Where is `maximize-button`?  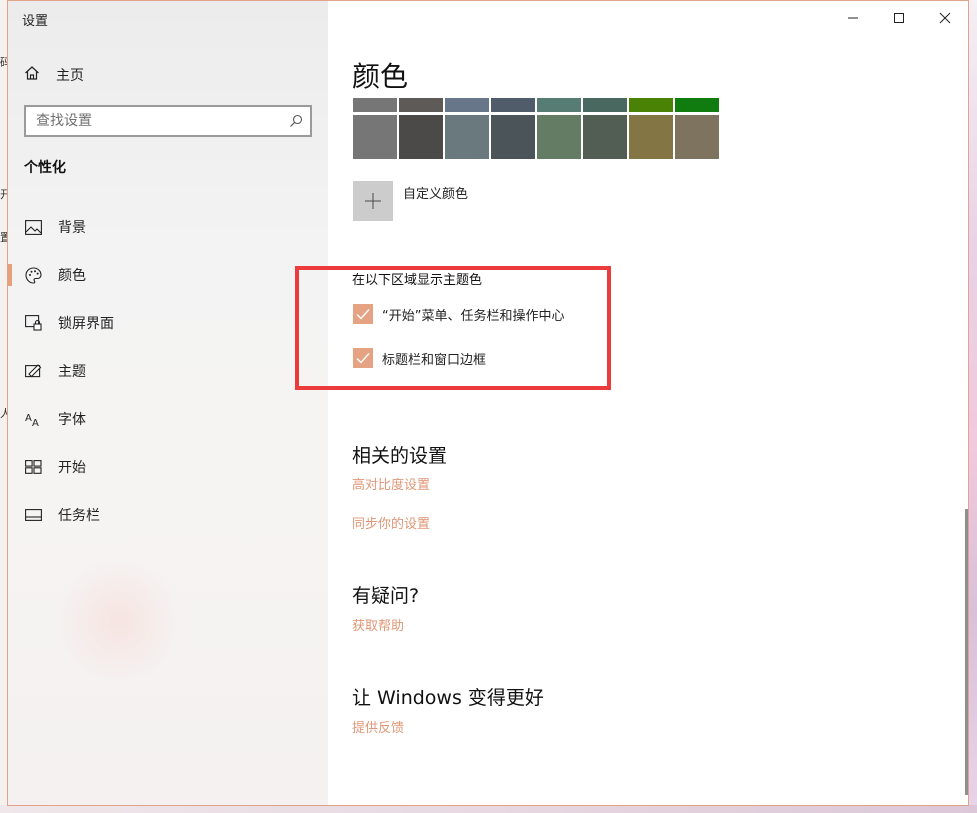
maximize-button is located at coordinates (899, 18).